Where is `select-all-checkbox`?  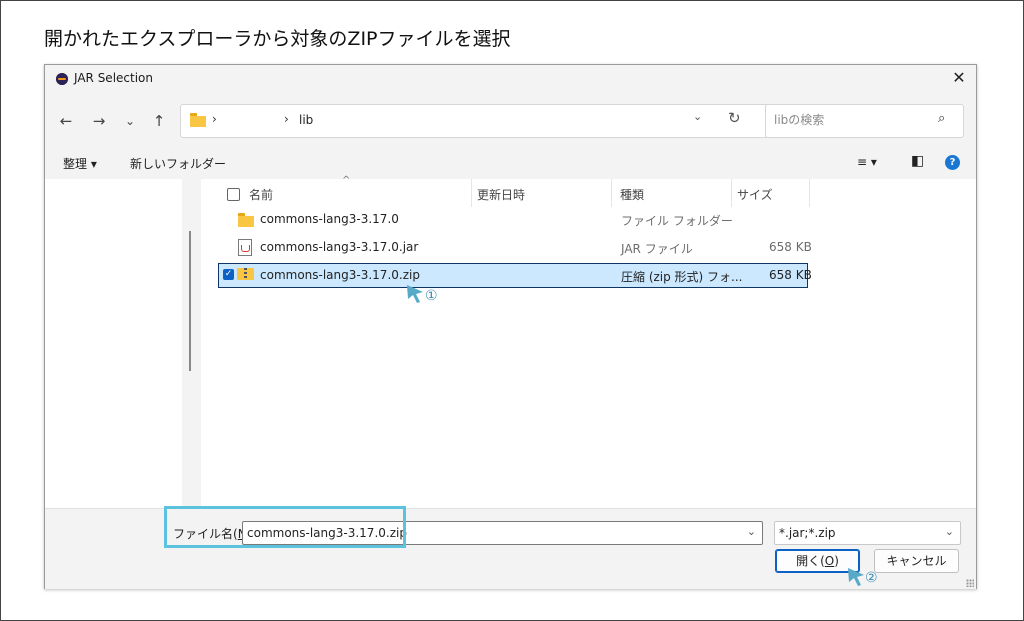
select-all-checkbox is located at coordinates (233, 194).